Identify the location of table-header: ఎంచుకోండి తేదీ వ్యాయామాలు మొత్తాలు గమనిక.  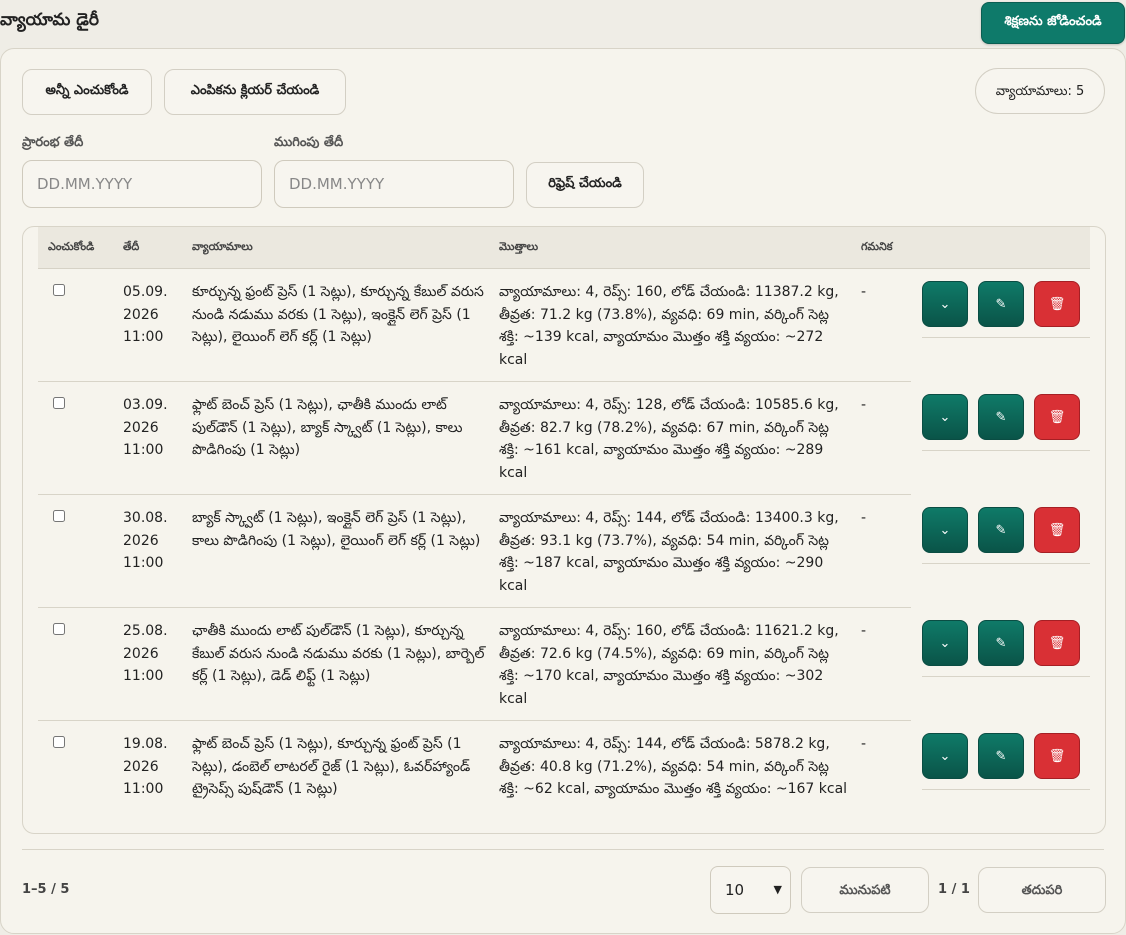
(564, 248).